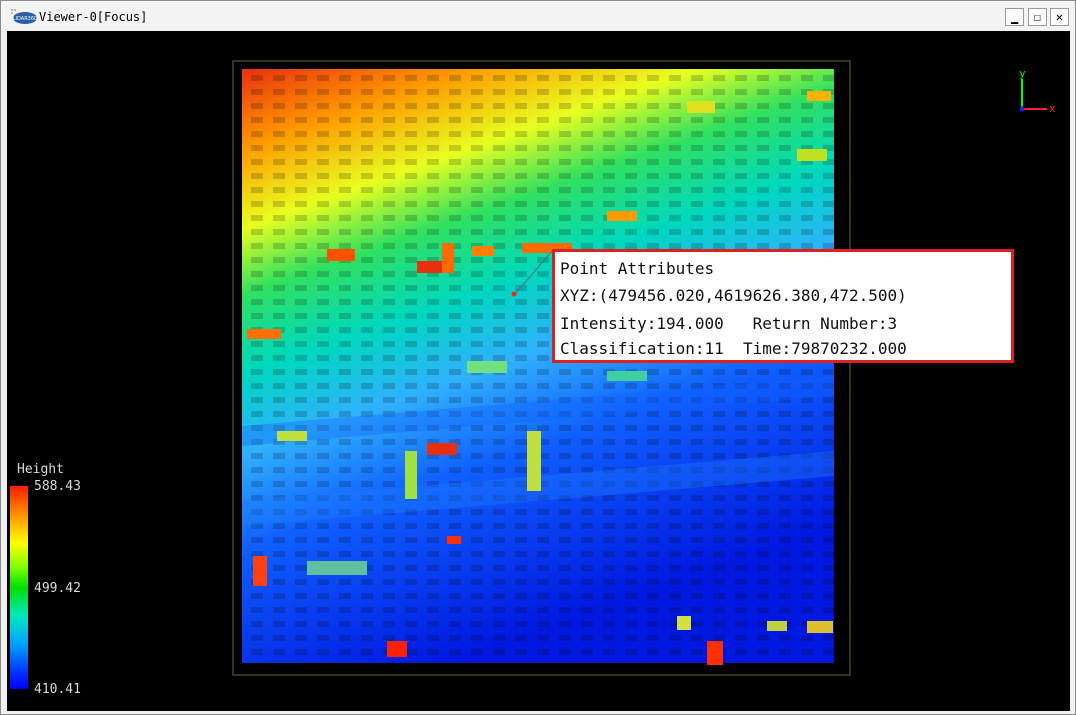 This screenshot has width=1076, height=715. I want to click on axis-gizmo: y x, so click(1037, 91).